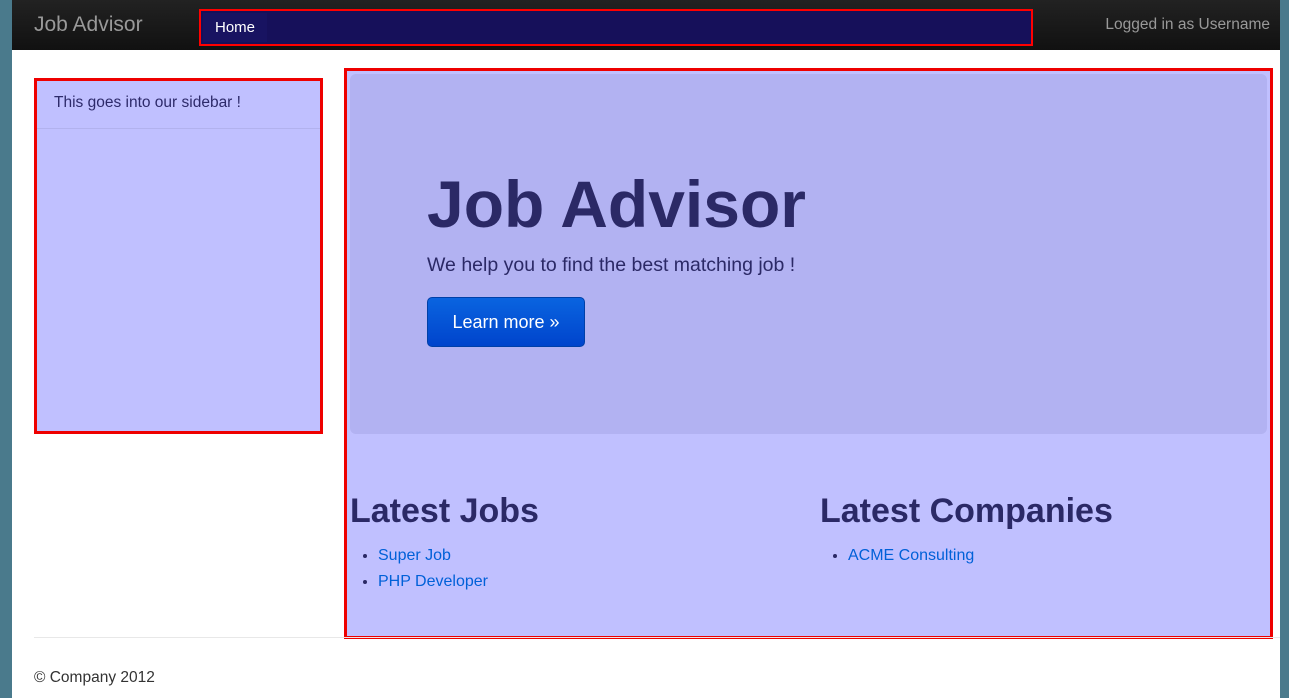 This screenshot has width=1289, height=698. What do you see at coordinates (1187, 24) in the screenshot?
I see `logged-in-status: Logged in as Username` at bounding box center [1187, 24].